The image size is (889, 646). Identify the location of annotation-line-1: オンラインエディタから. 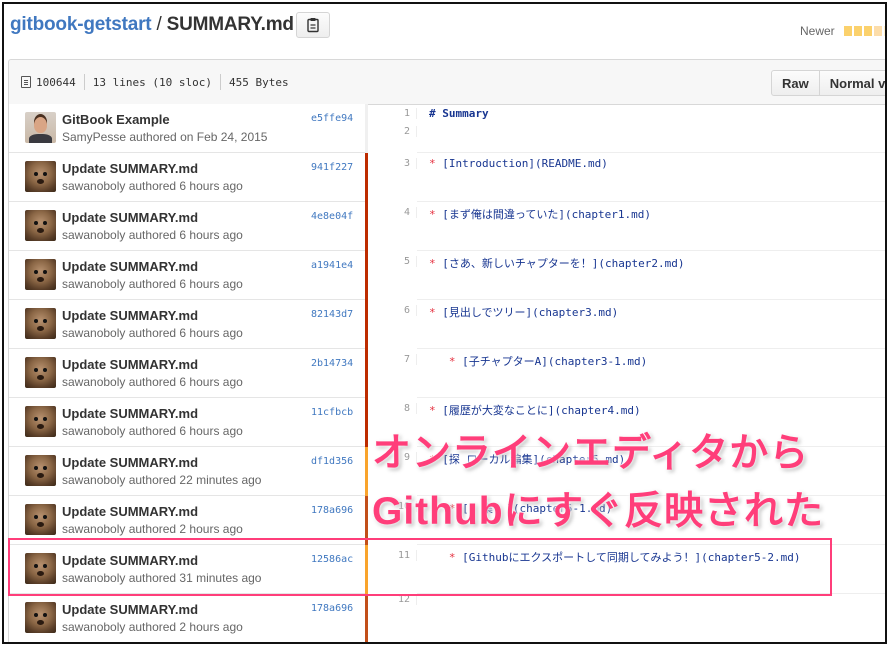
(591, 453).